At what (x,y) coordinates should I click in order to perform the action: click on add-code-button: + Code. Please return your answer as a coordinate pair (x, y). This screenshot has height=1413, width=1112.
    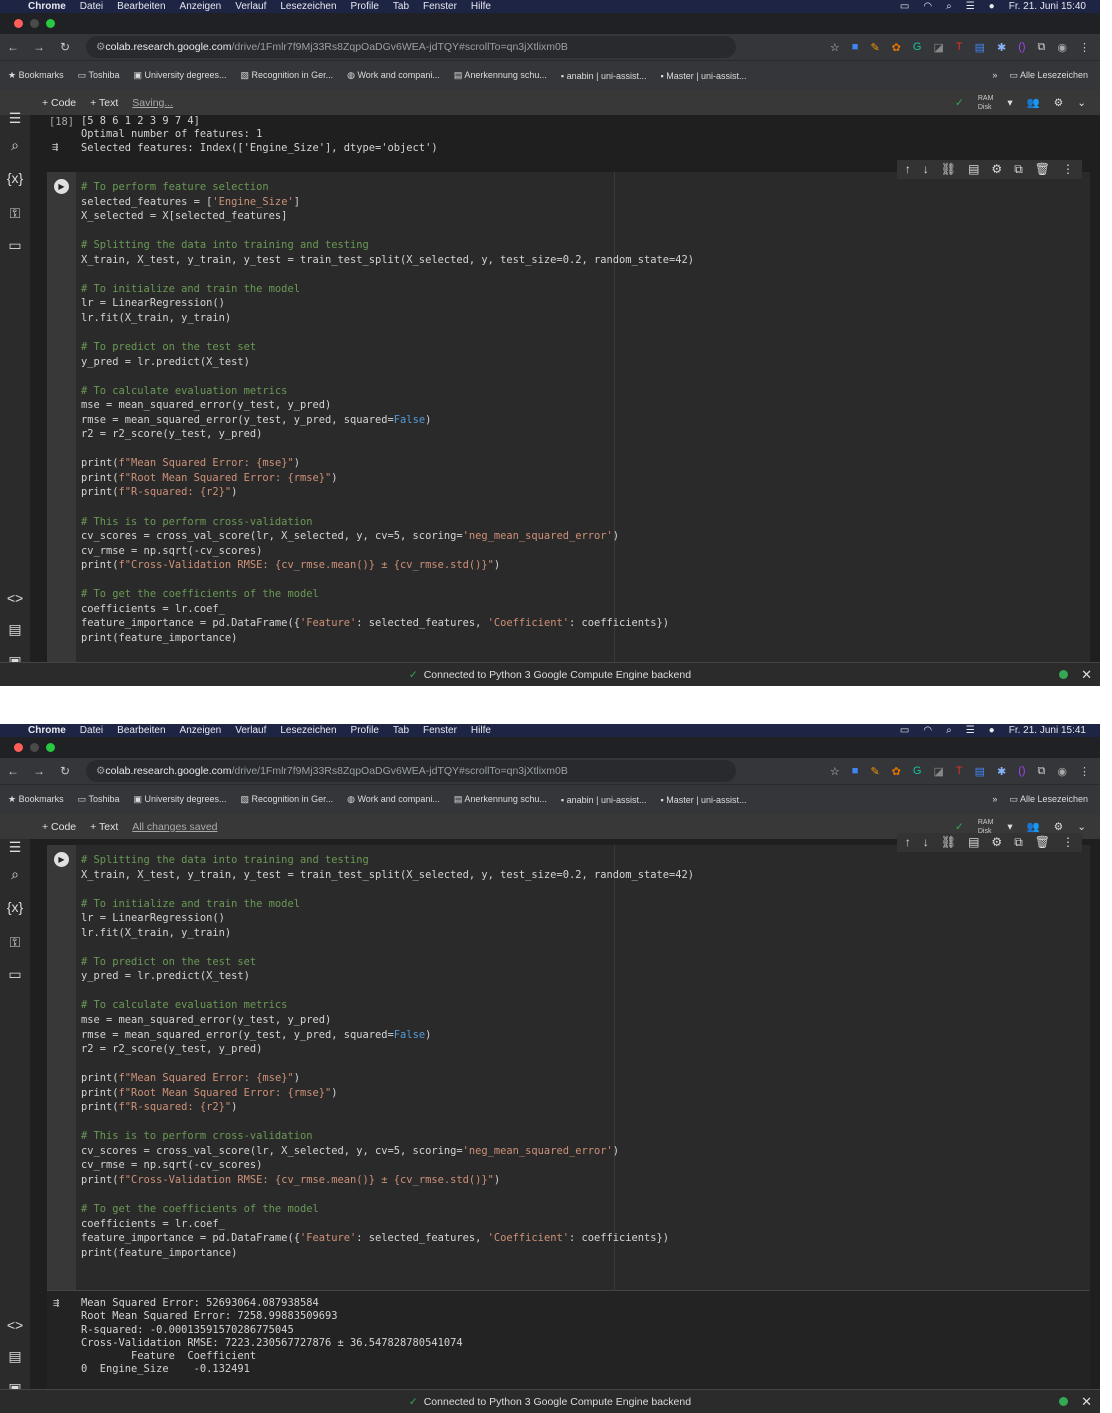
    Looking at the image, I should click on (59, 827).